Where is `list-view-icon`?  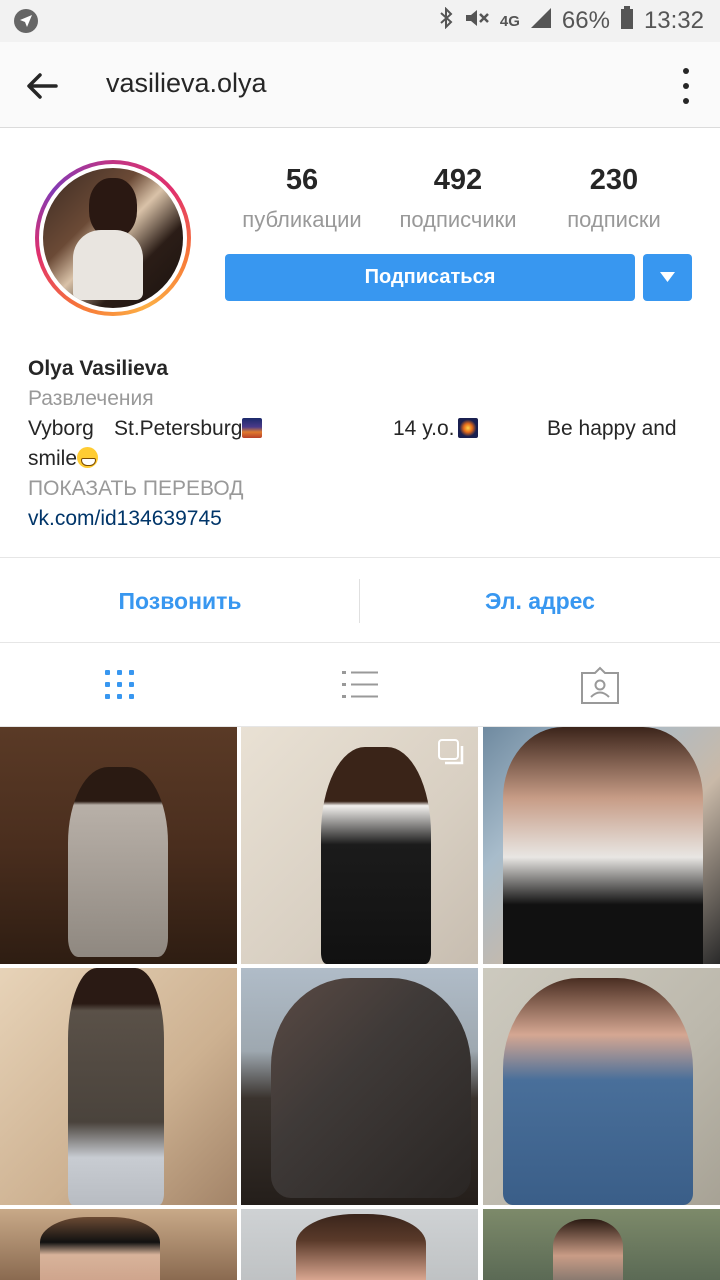
list-view-icon is located at coordinates (360, 685).